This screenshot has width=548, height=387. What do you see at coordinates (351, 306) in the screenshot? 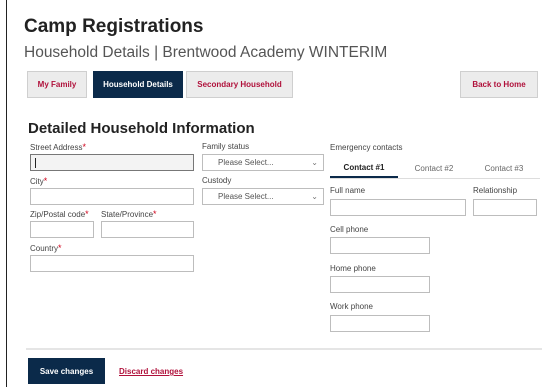
I see `work-phone-label: Work phone` at bounding box center [351, 306].